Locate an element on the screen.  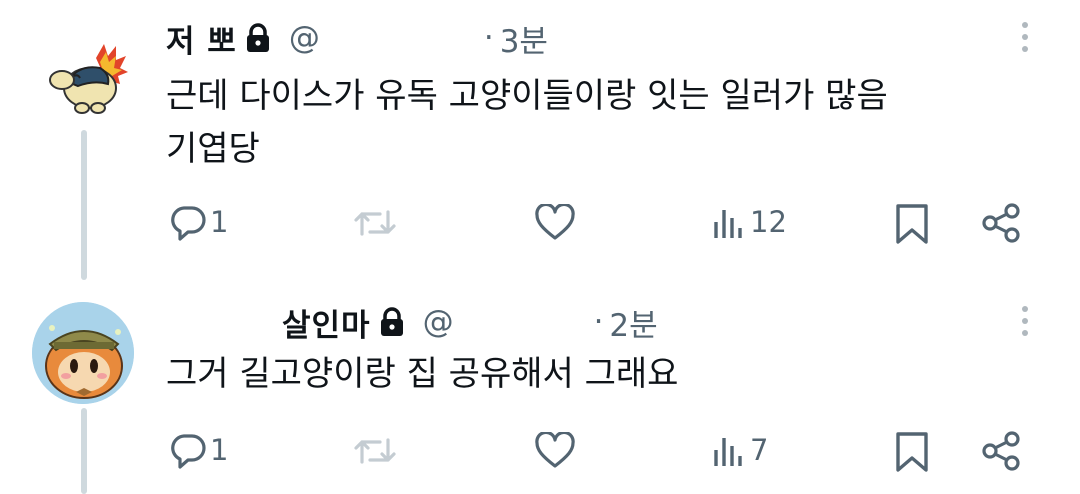
timestamp: 3분 is located at coordinates (524, 38).